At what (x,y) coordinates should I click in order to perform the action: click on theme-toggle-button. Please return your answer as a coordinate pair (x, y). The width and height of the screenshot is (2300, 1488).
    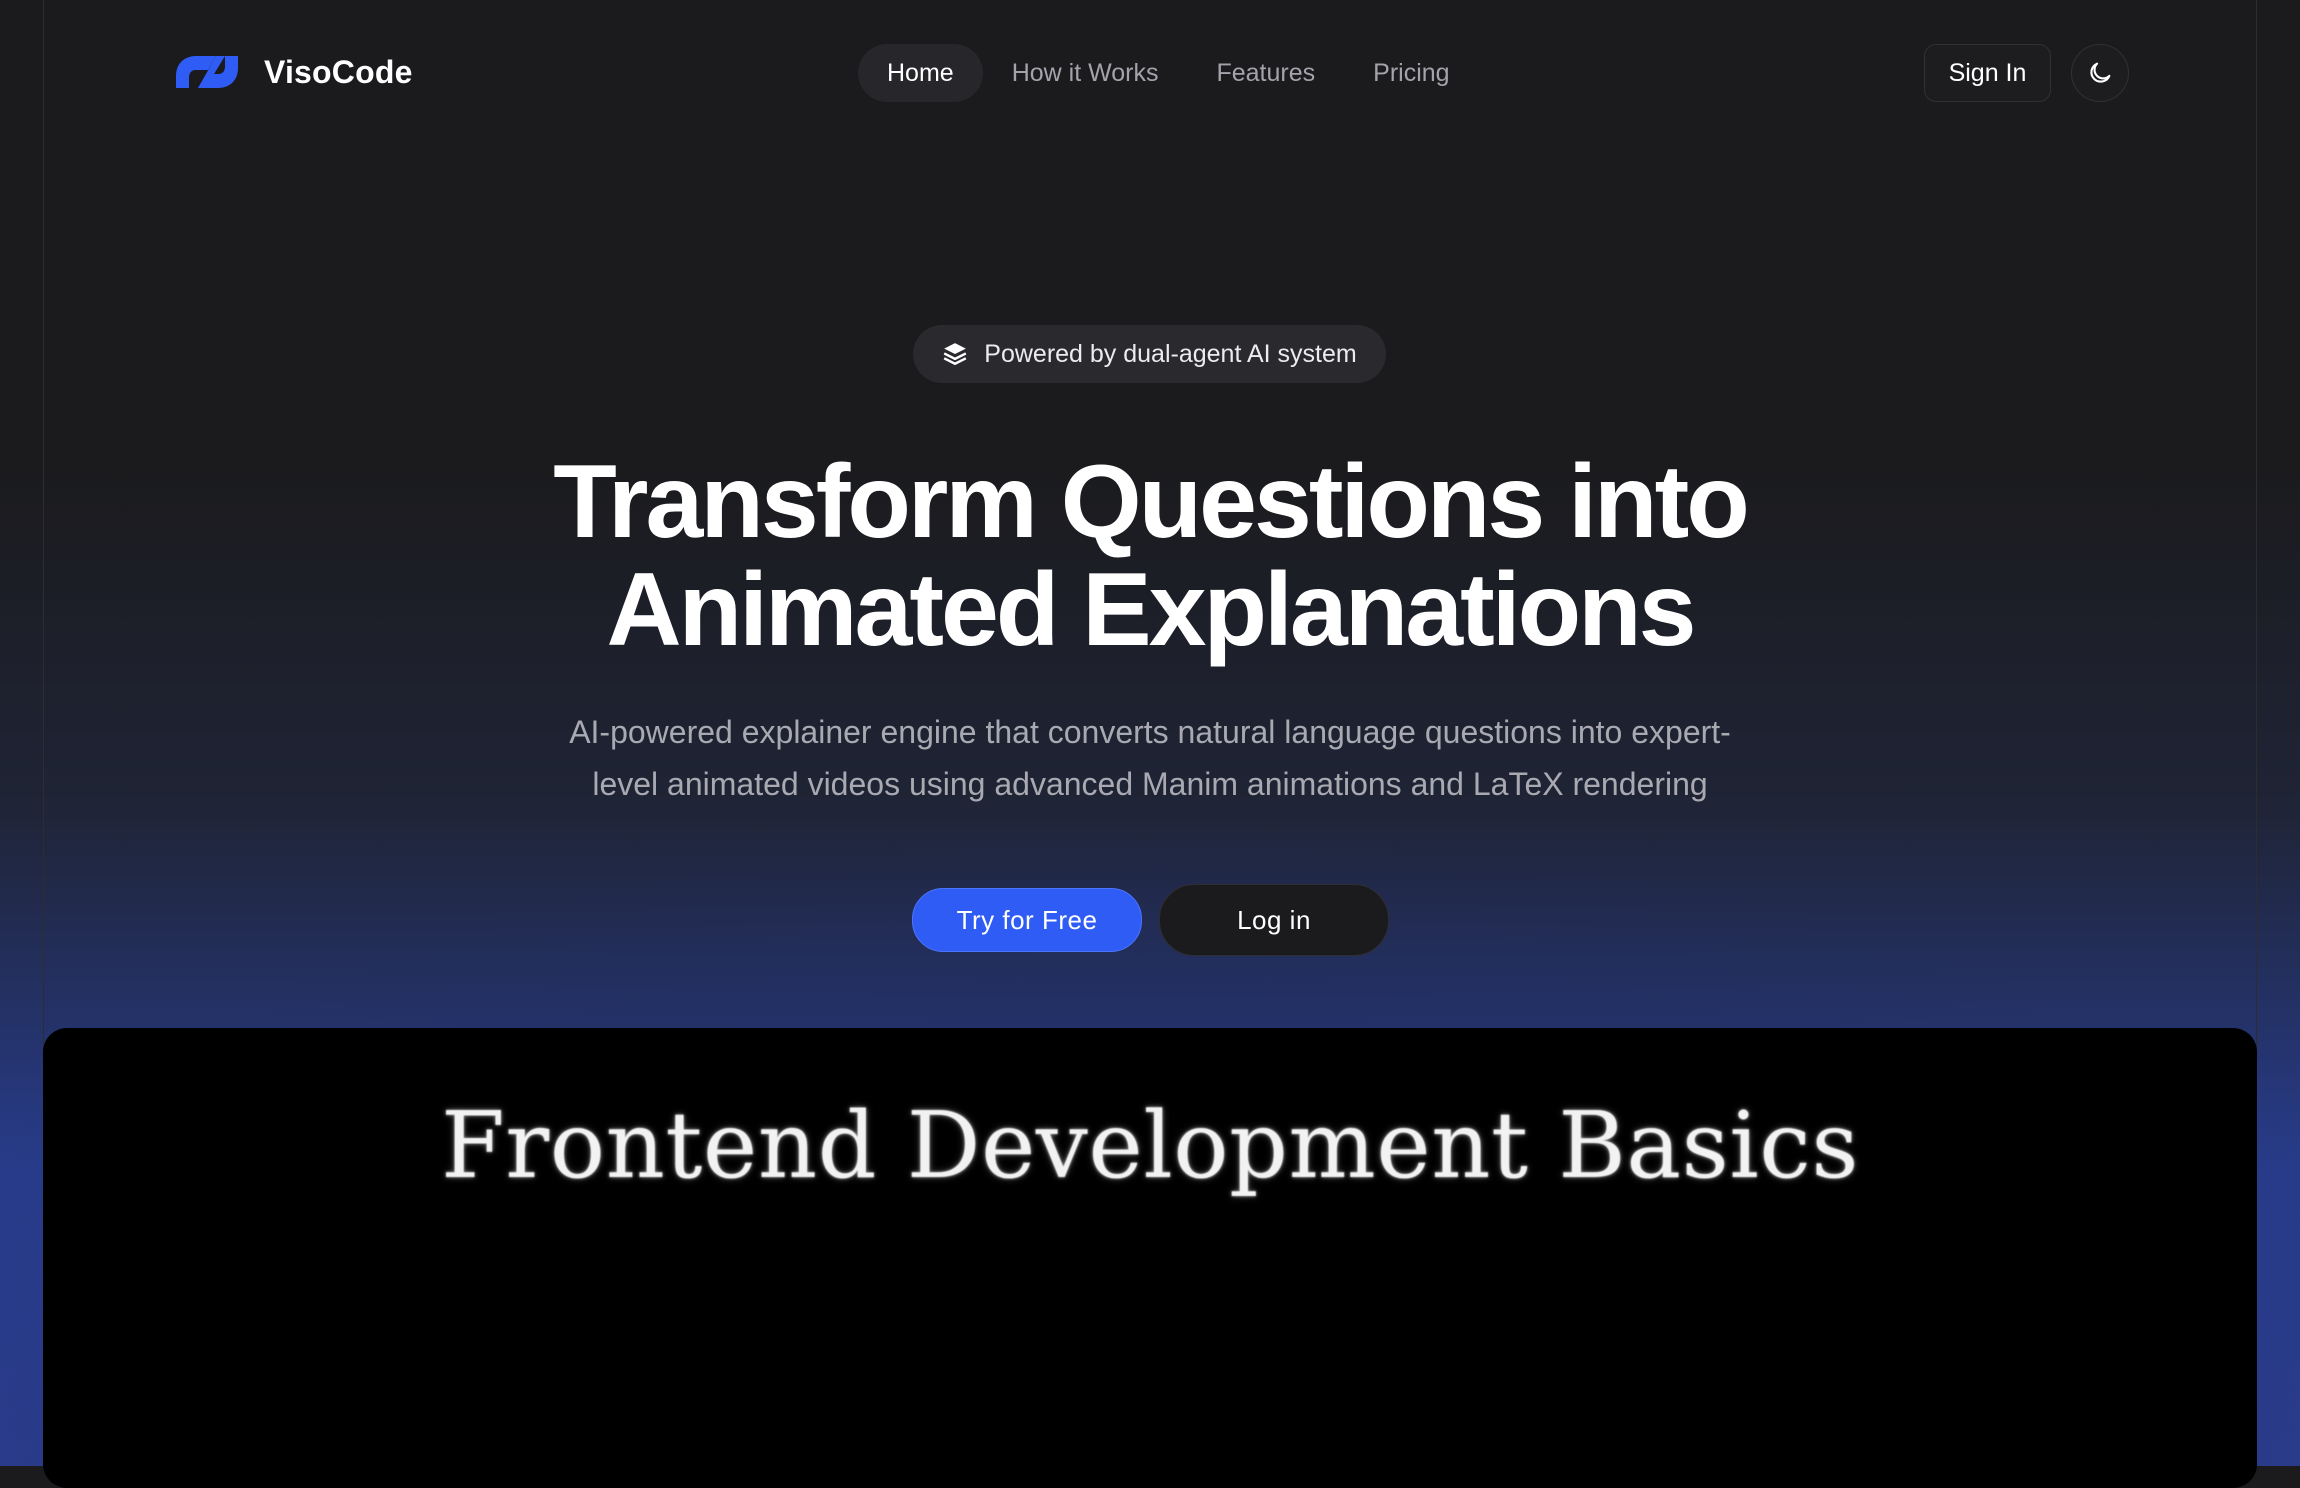
    Looking at the image, I should click on (2100, 73).